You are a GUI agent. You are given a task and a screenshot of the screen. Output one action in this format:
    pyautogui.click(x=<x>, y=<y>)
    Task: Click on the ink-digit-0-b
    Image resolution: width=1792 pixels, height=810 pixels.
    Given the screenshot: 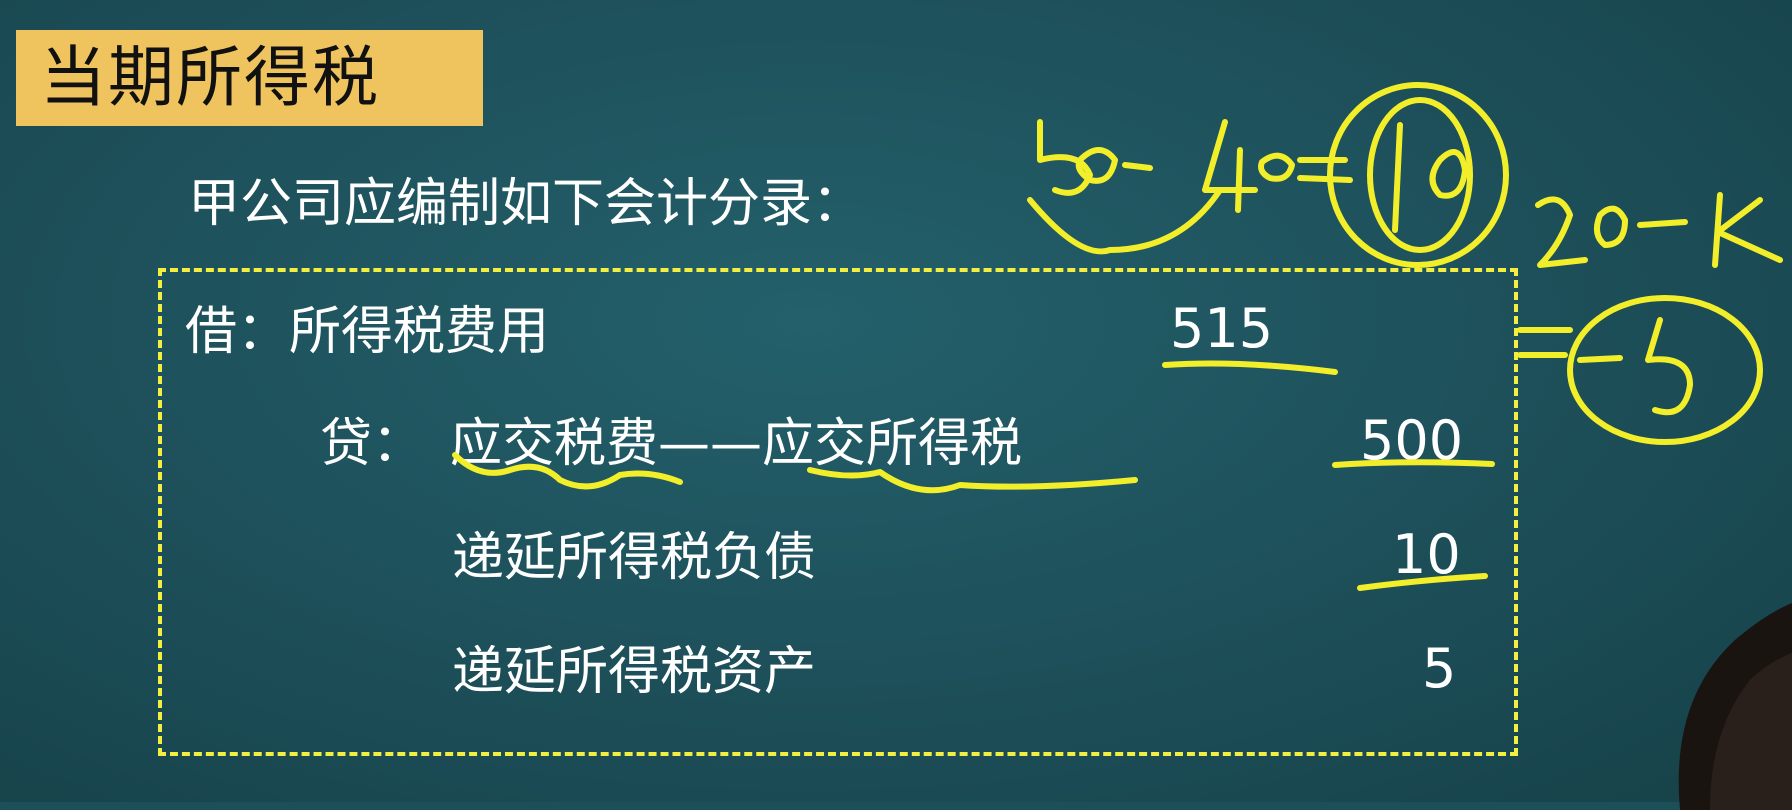 What is the action you would take?
    pyautogui.click(x=1276, y=167)
    